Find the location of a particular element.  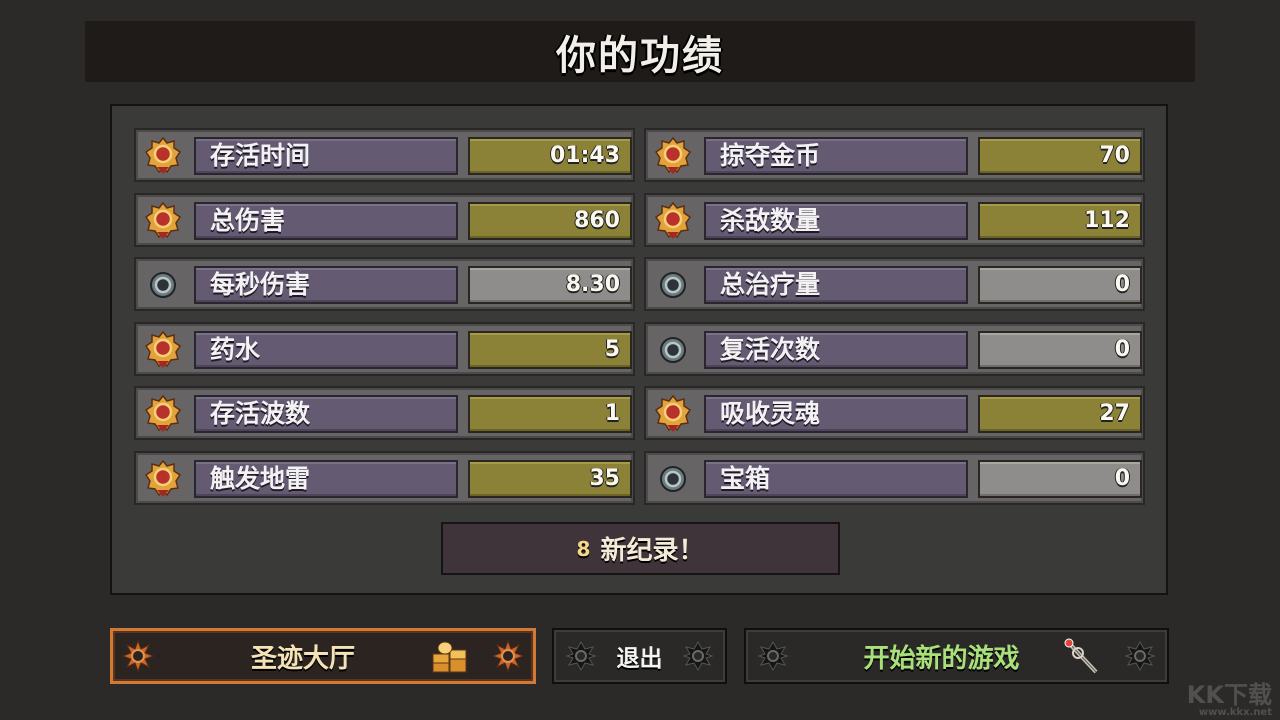

watermark-url: www.kkx.net is located at coordinates (1235, 712).